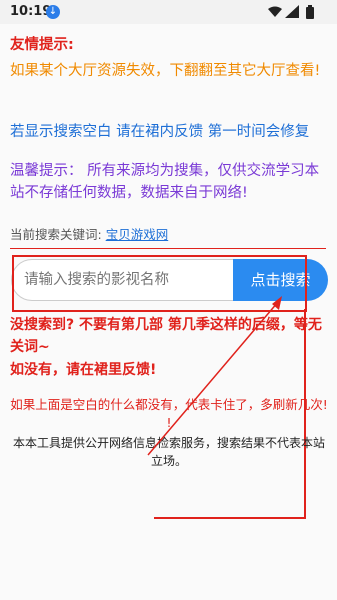  I want to click on battery-icon, so click(310, 12).